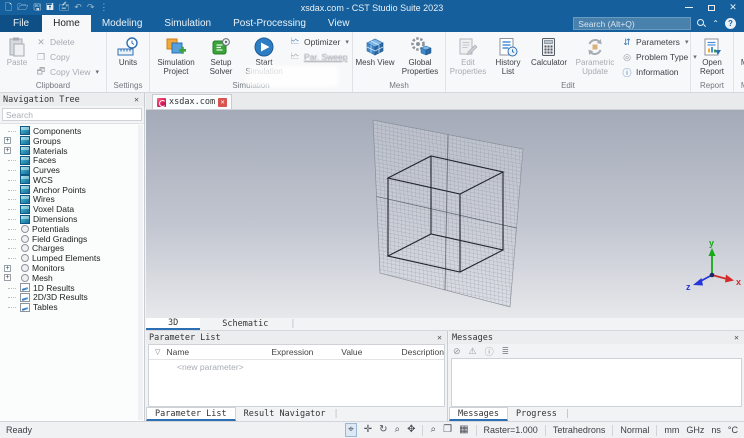 The height and width of the screenshot is (438, 744). What do you see at coordinates (711, 7) in the screenshot?
I see `maximize-button` at bounding box center [711, 7].